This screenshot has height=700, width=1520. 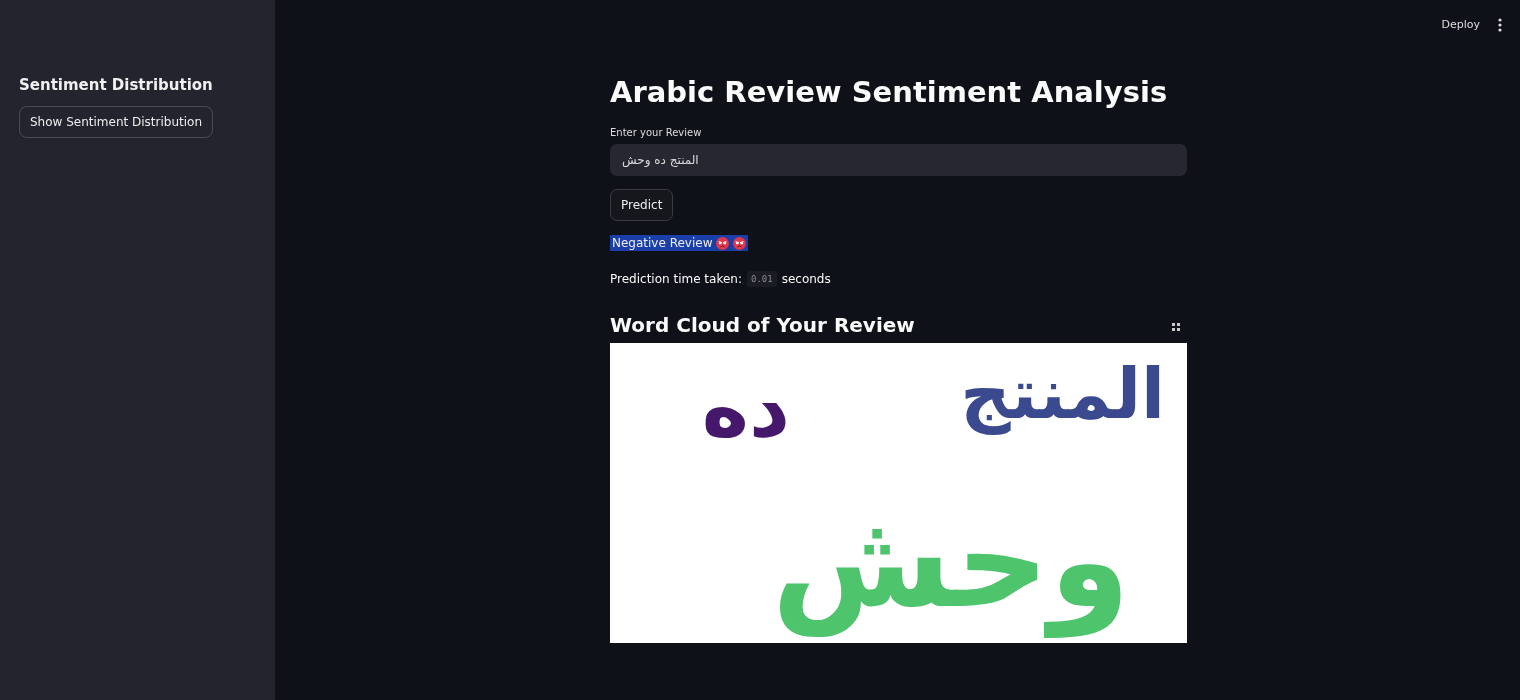 What do you see at coordinates (1500, 24) in the screenshot?
I see `more-menu-icon` at bounding box center [1500, 24].